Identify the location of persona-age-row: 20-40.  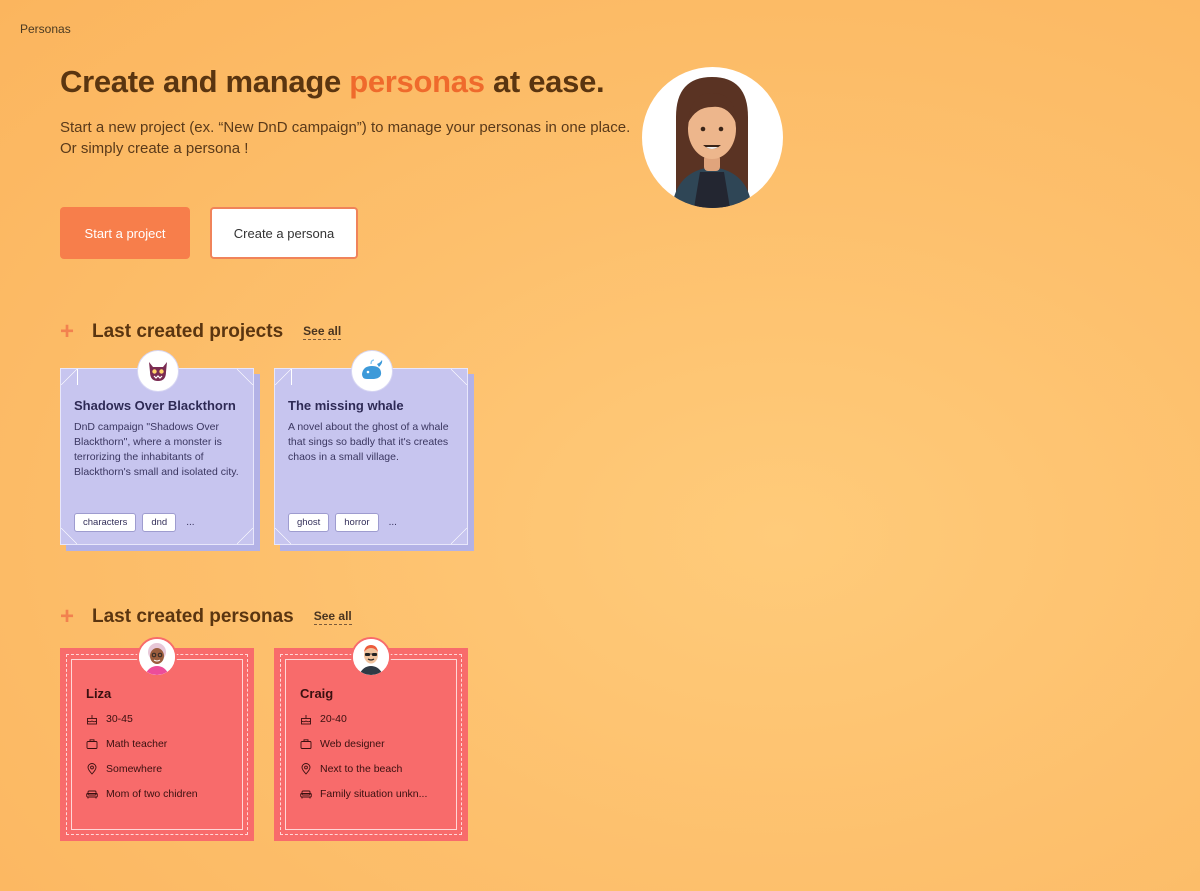
(323, 719).